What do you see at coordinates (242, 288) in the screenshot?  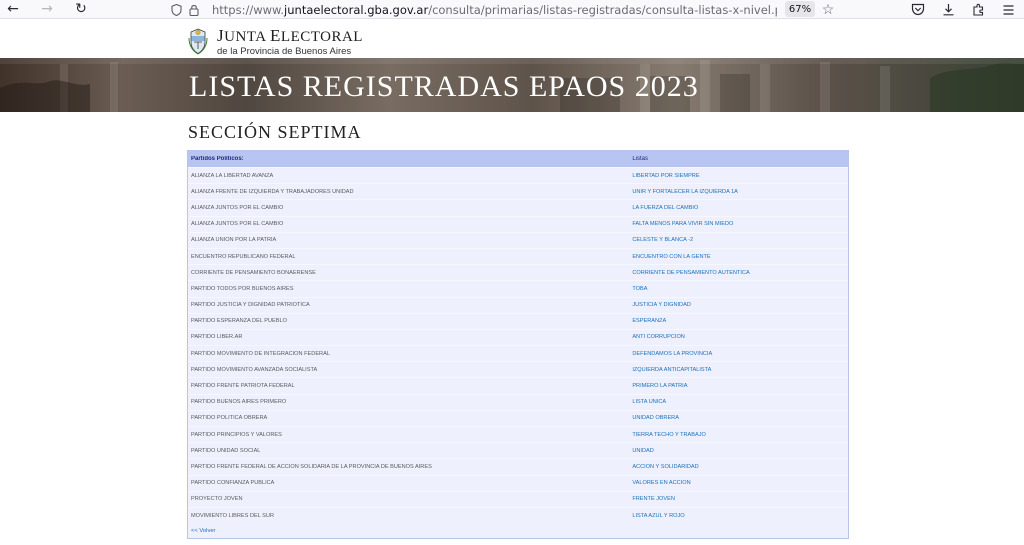 I see `party-name-cell: PARTIDO TODOS POR BUENOS AIRES` at bounding box center [242, 288].